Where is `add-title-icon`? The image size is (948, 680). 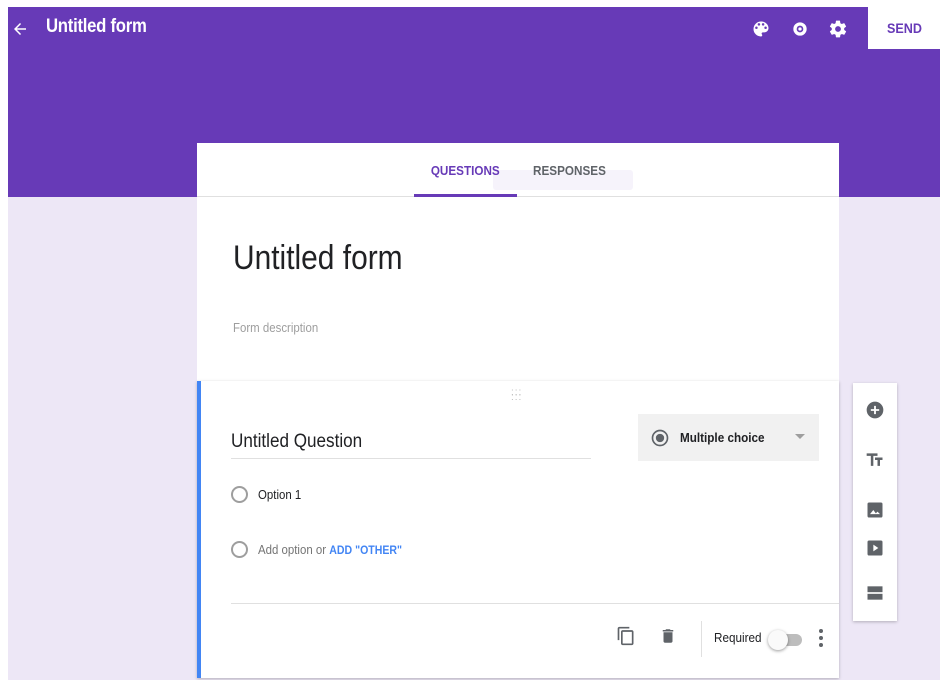 add-title-icon is located at coordinates (875, 460).